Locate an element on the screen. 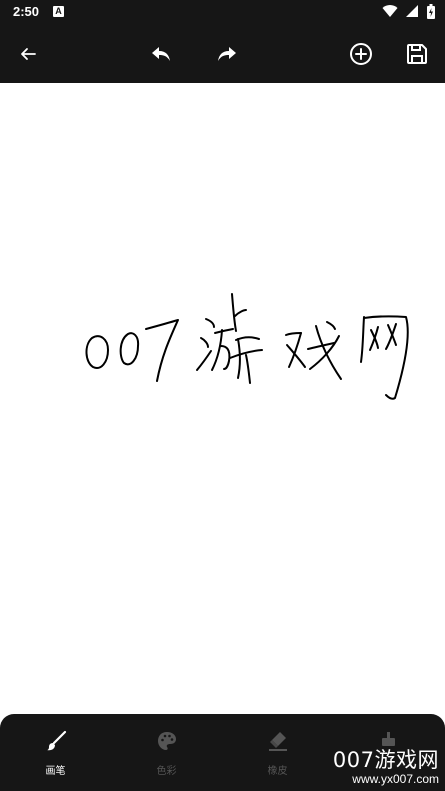 This screenshot has height=791, width=445. nav-brush: 画笔 is located at coordinates (55, 752).